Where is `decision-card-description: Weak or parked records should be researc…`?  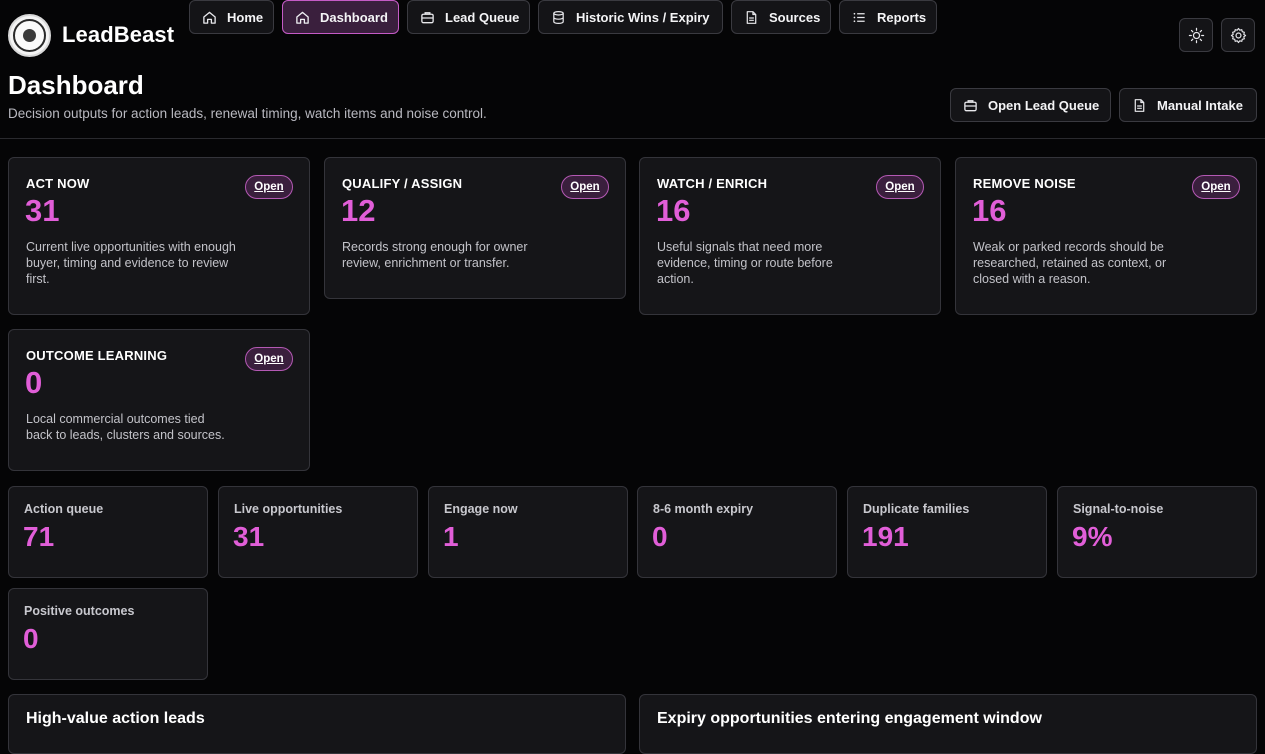
decision-card-description: Weak or parked records should be researc… is located at coordinates (1070, 263).